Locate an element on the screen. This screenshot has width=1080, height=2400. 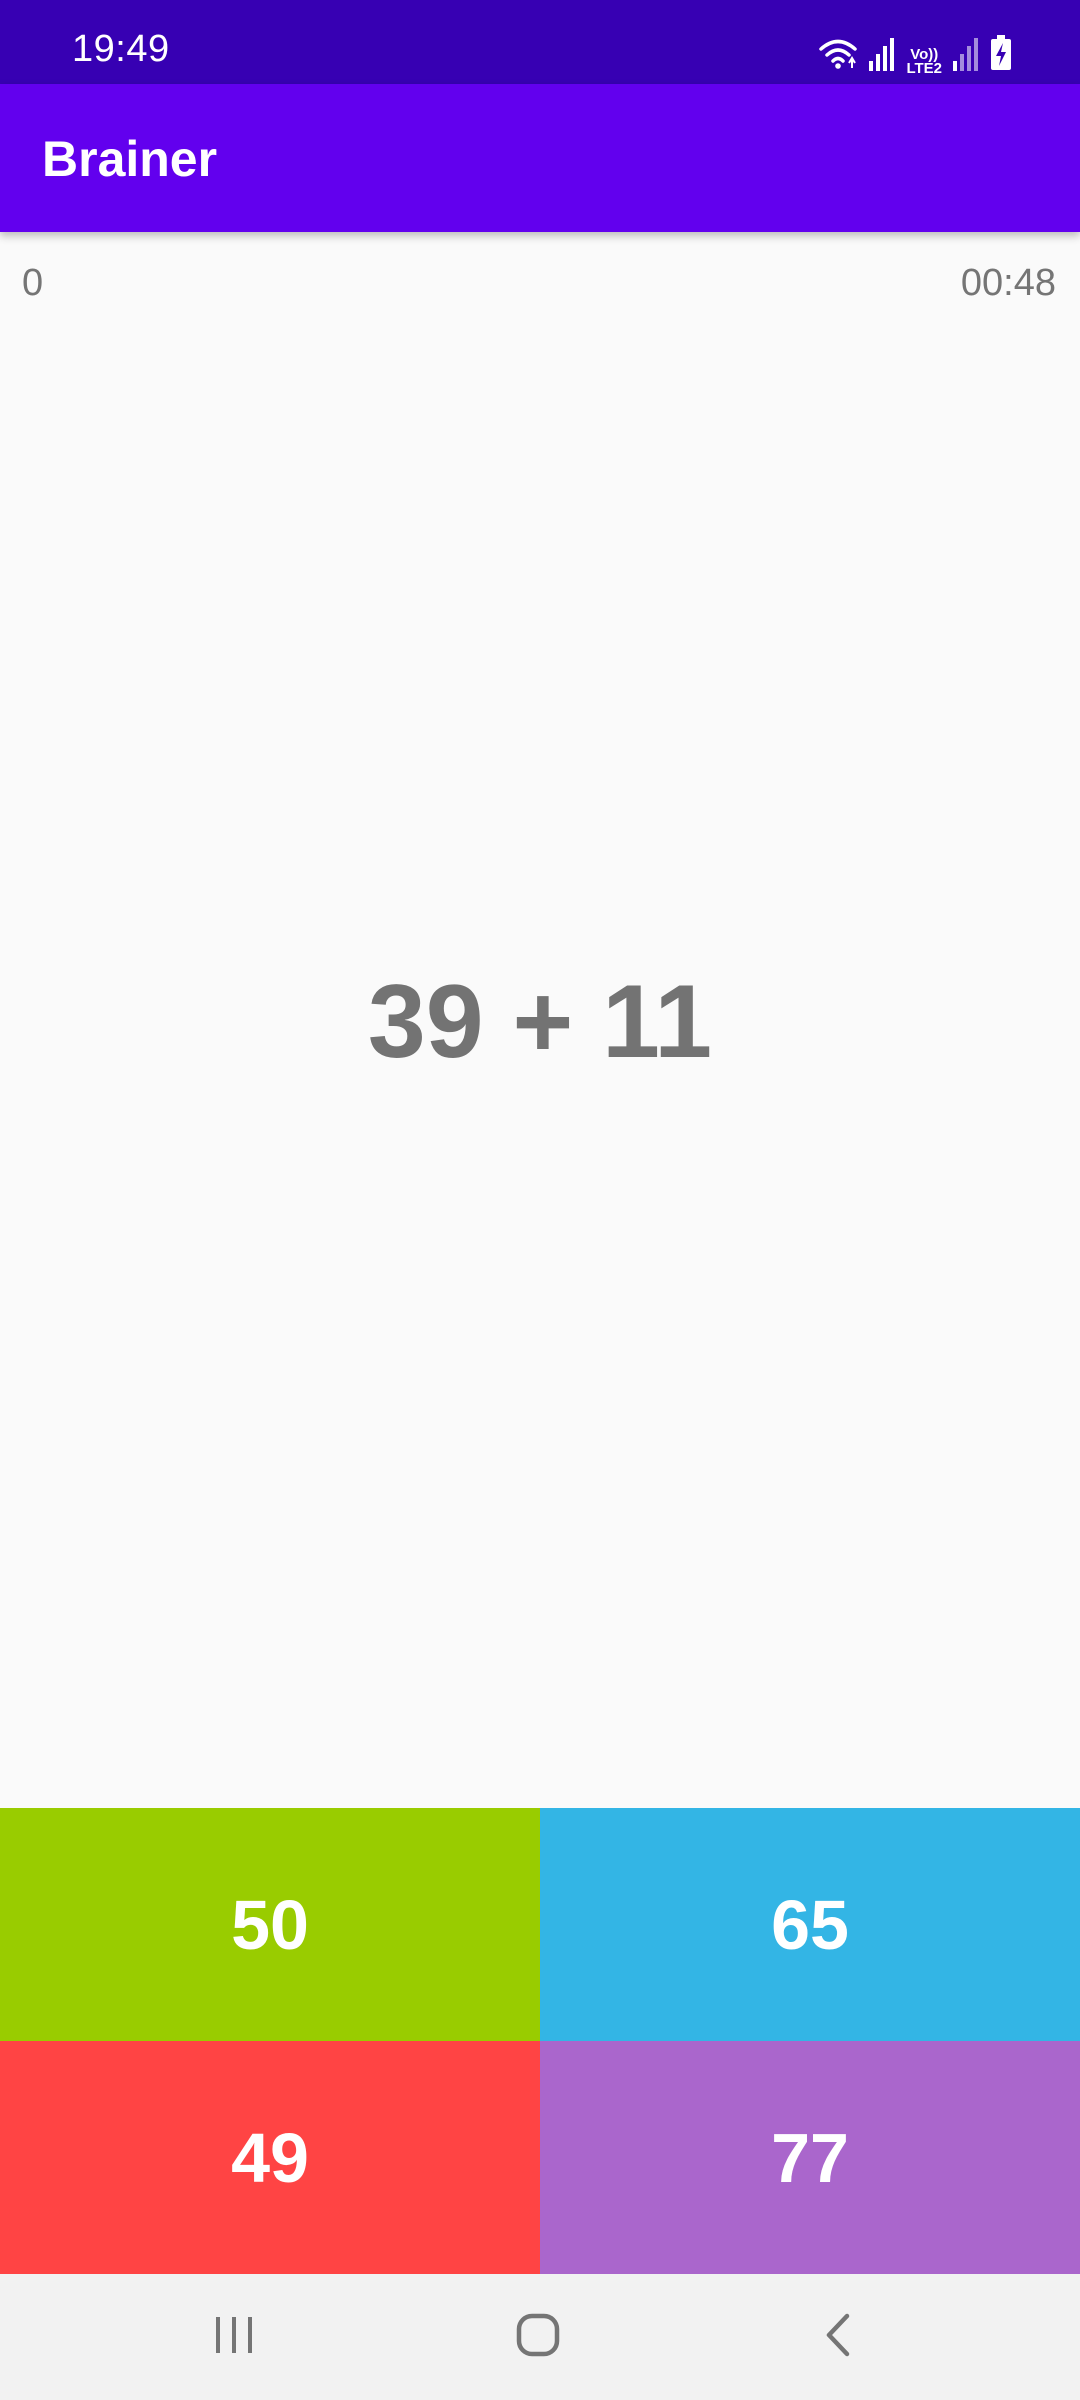
volte-icon: Vo)) LTE2 is located at coordinates (924, 62).